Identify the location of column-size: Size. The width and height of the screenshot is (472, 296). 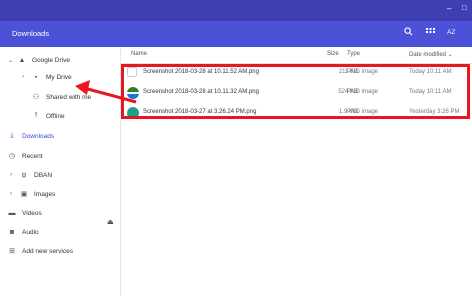
(333, 54).